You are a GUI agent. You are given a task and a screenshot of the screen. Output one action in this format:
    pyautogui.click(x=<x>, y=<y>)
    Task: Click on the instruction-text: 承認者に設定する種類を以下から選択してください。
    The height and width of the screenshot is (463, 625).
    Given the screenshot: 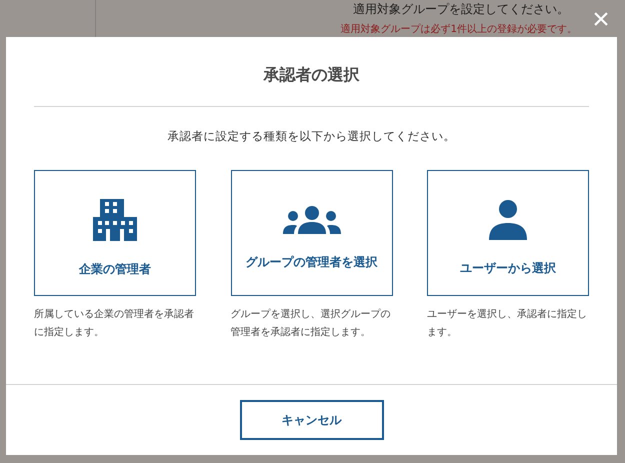 What is the action you would take?
    pyautogui.click(x=311, y=136)
    